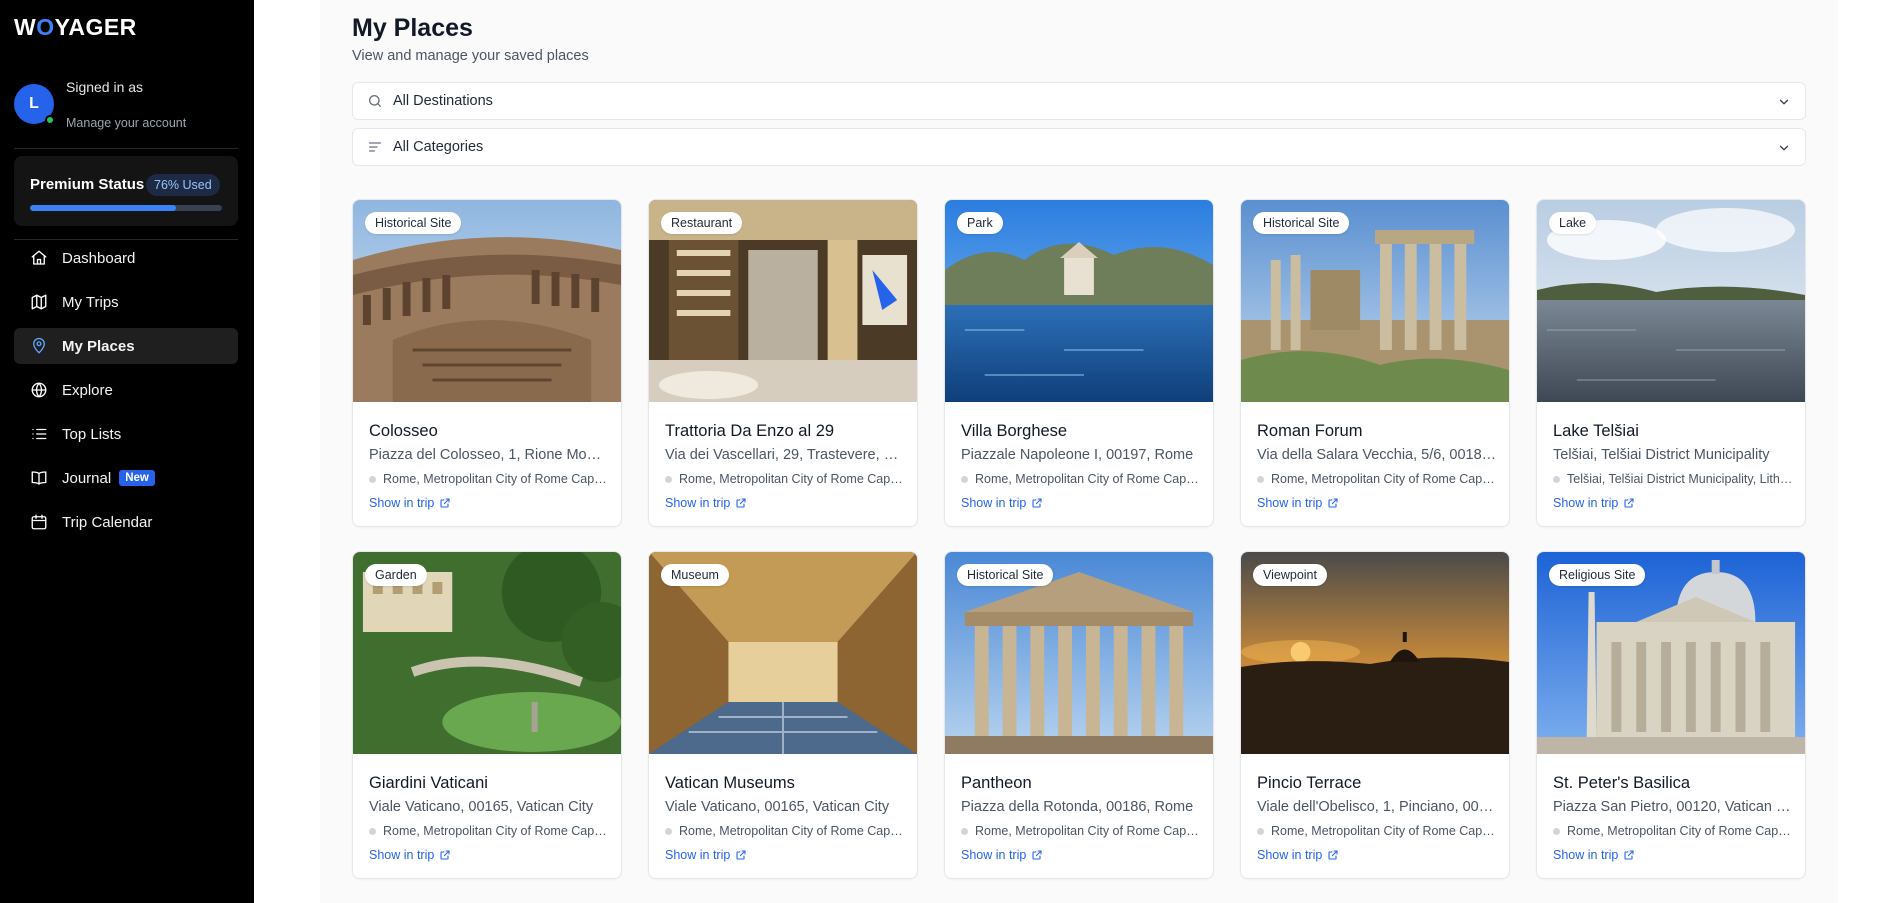 The width and height of the screenshot is (1882, 903). What do you see at coordinates (75, 27) in the screenshot?
I see `app-logo: WOYAGER` at bounding box center [75, 27].